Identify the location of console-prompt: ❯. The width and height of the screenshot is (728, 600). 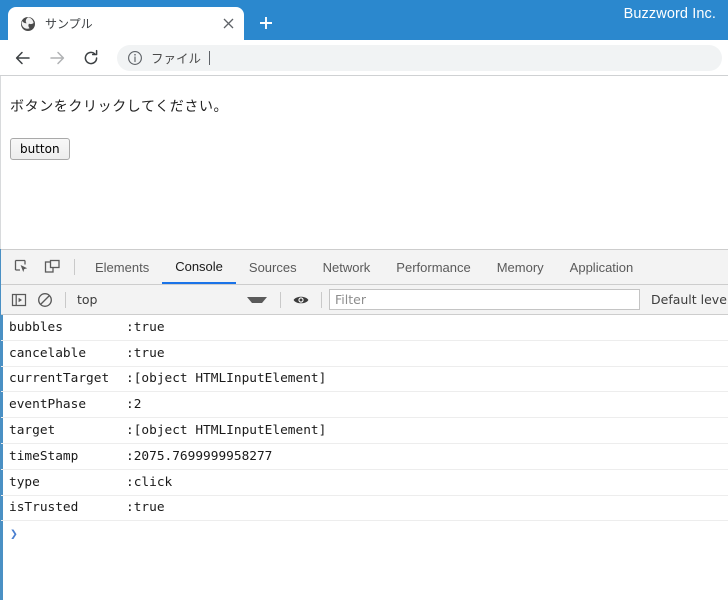
(364, 534).